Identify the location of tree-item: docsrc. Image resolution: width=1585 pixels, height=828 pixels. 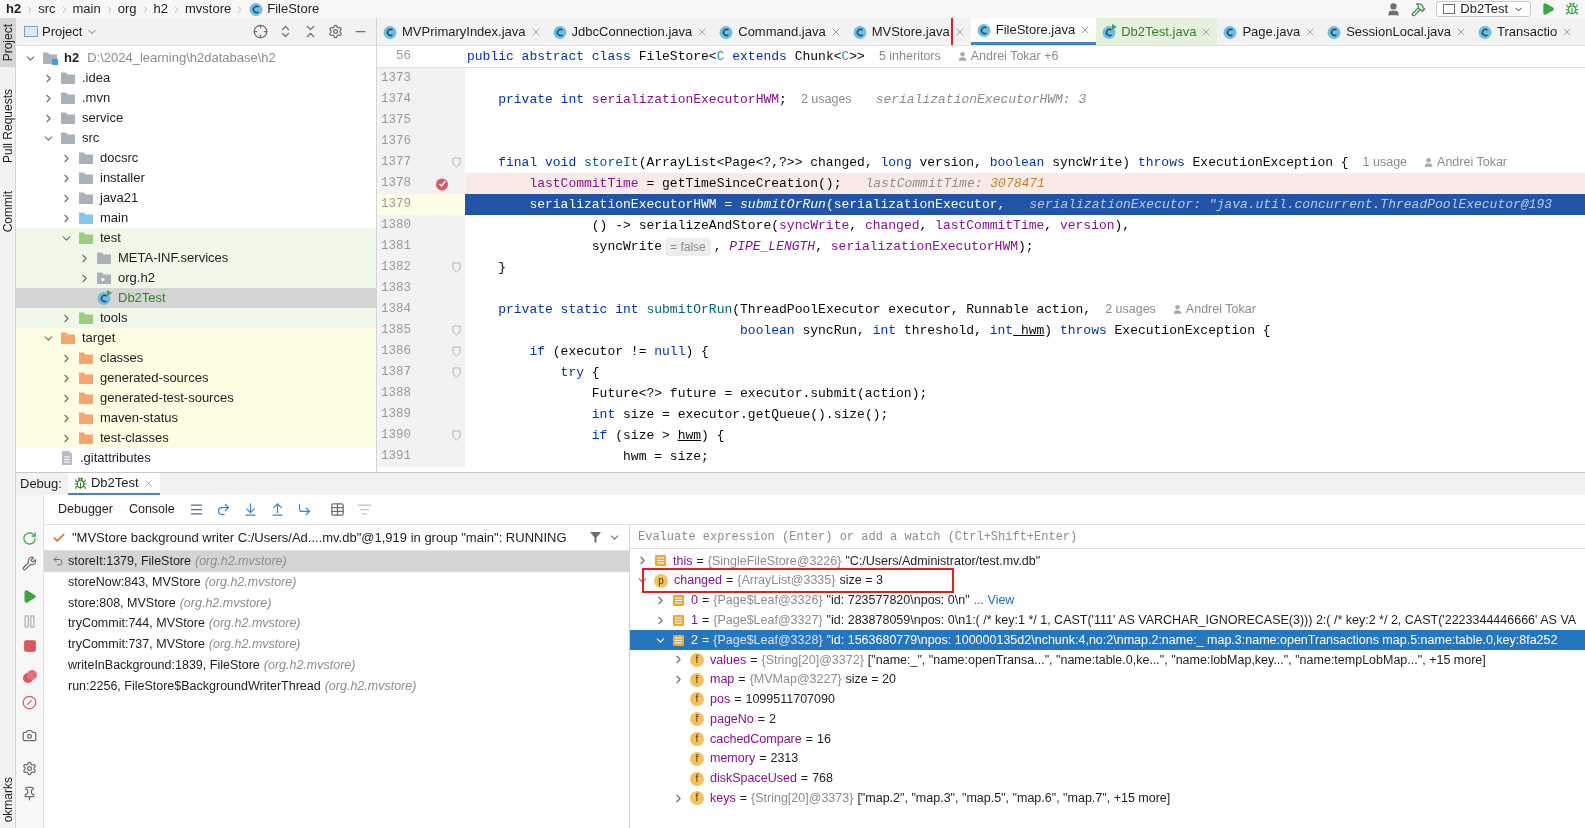
(196, 158).